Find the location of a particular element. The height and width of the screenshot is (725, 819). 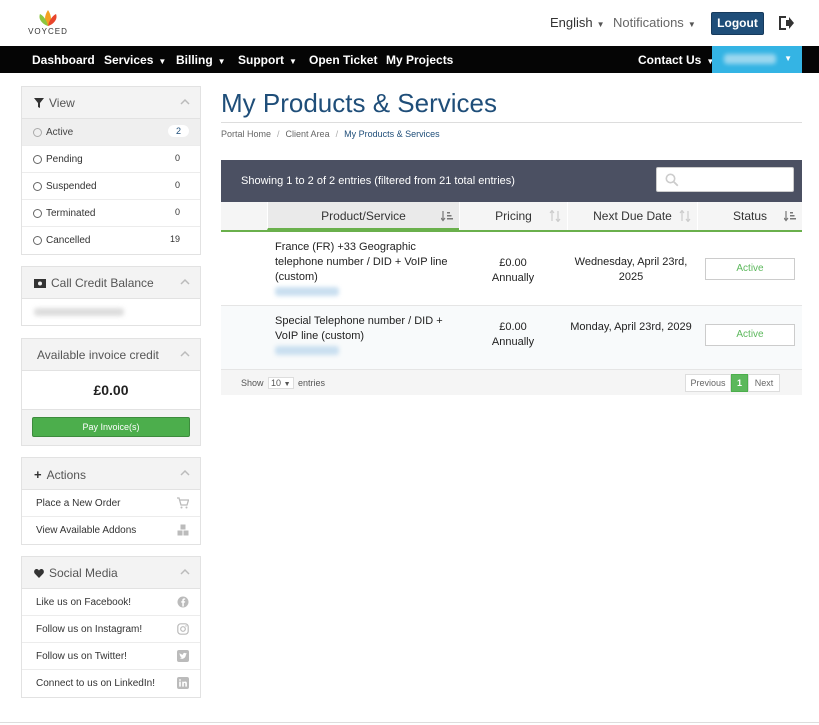

nav-user-menu: ▼ is located at coordinates (757, 59).